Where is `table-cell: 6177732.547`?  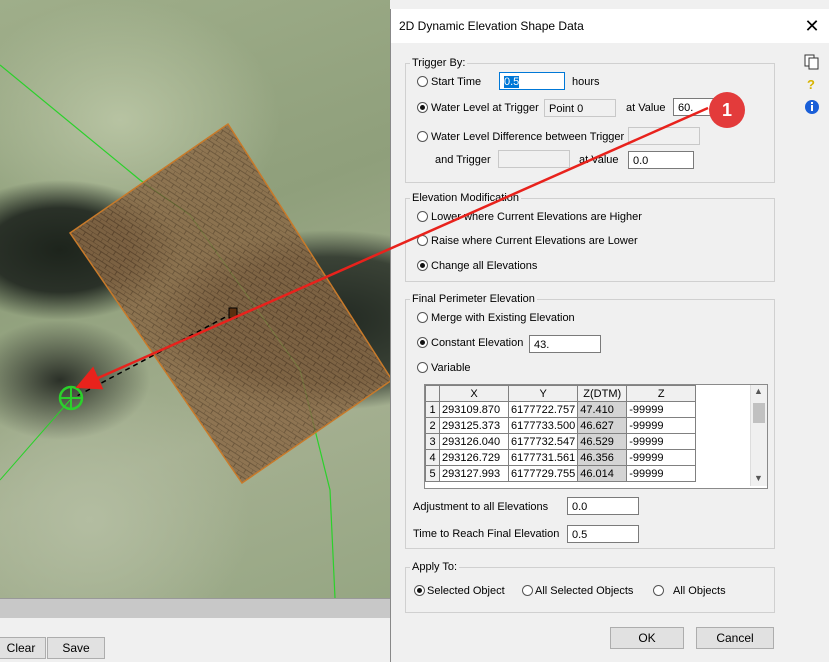
table-cell: 6177732.547 is located at coordinates (543, 441).